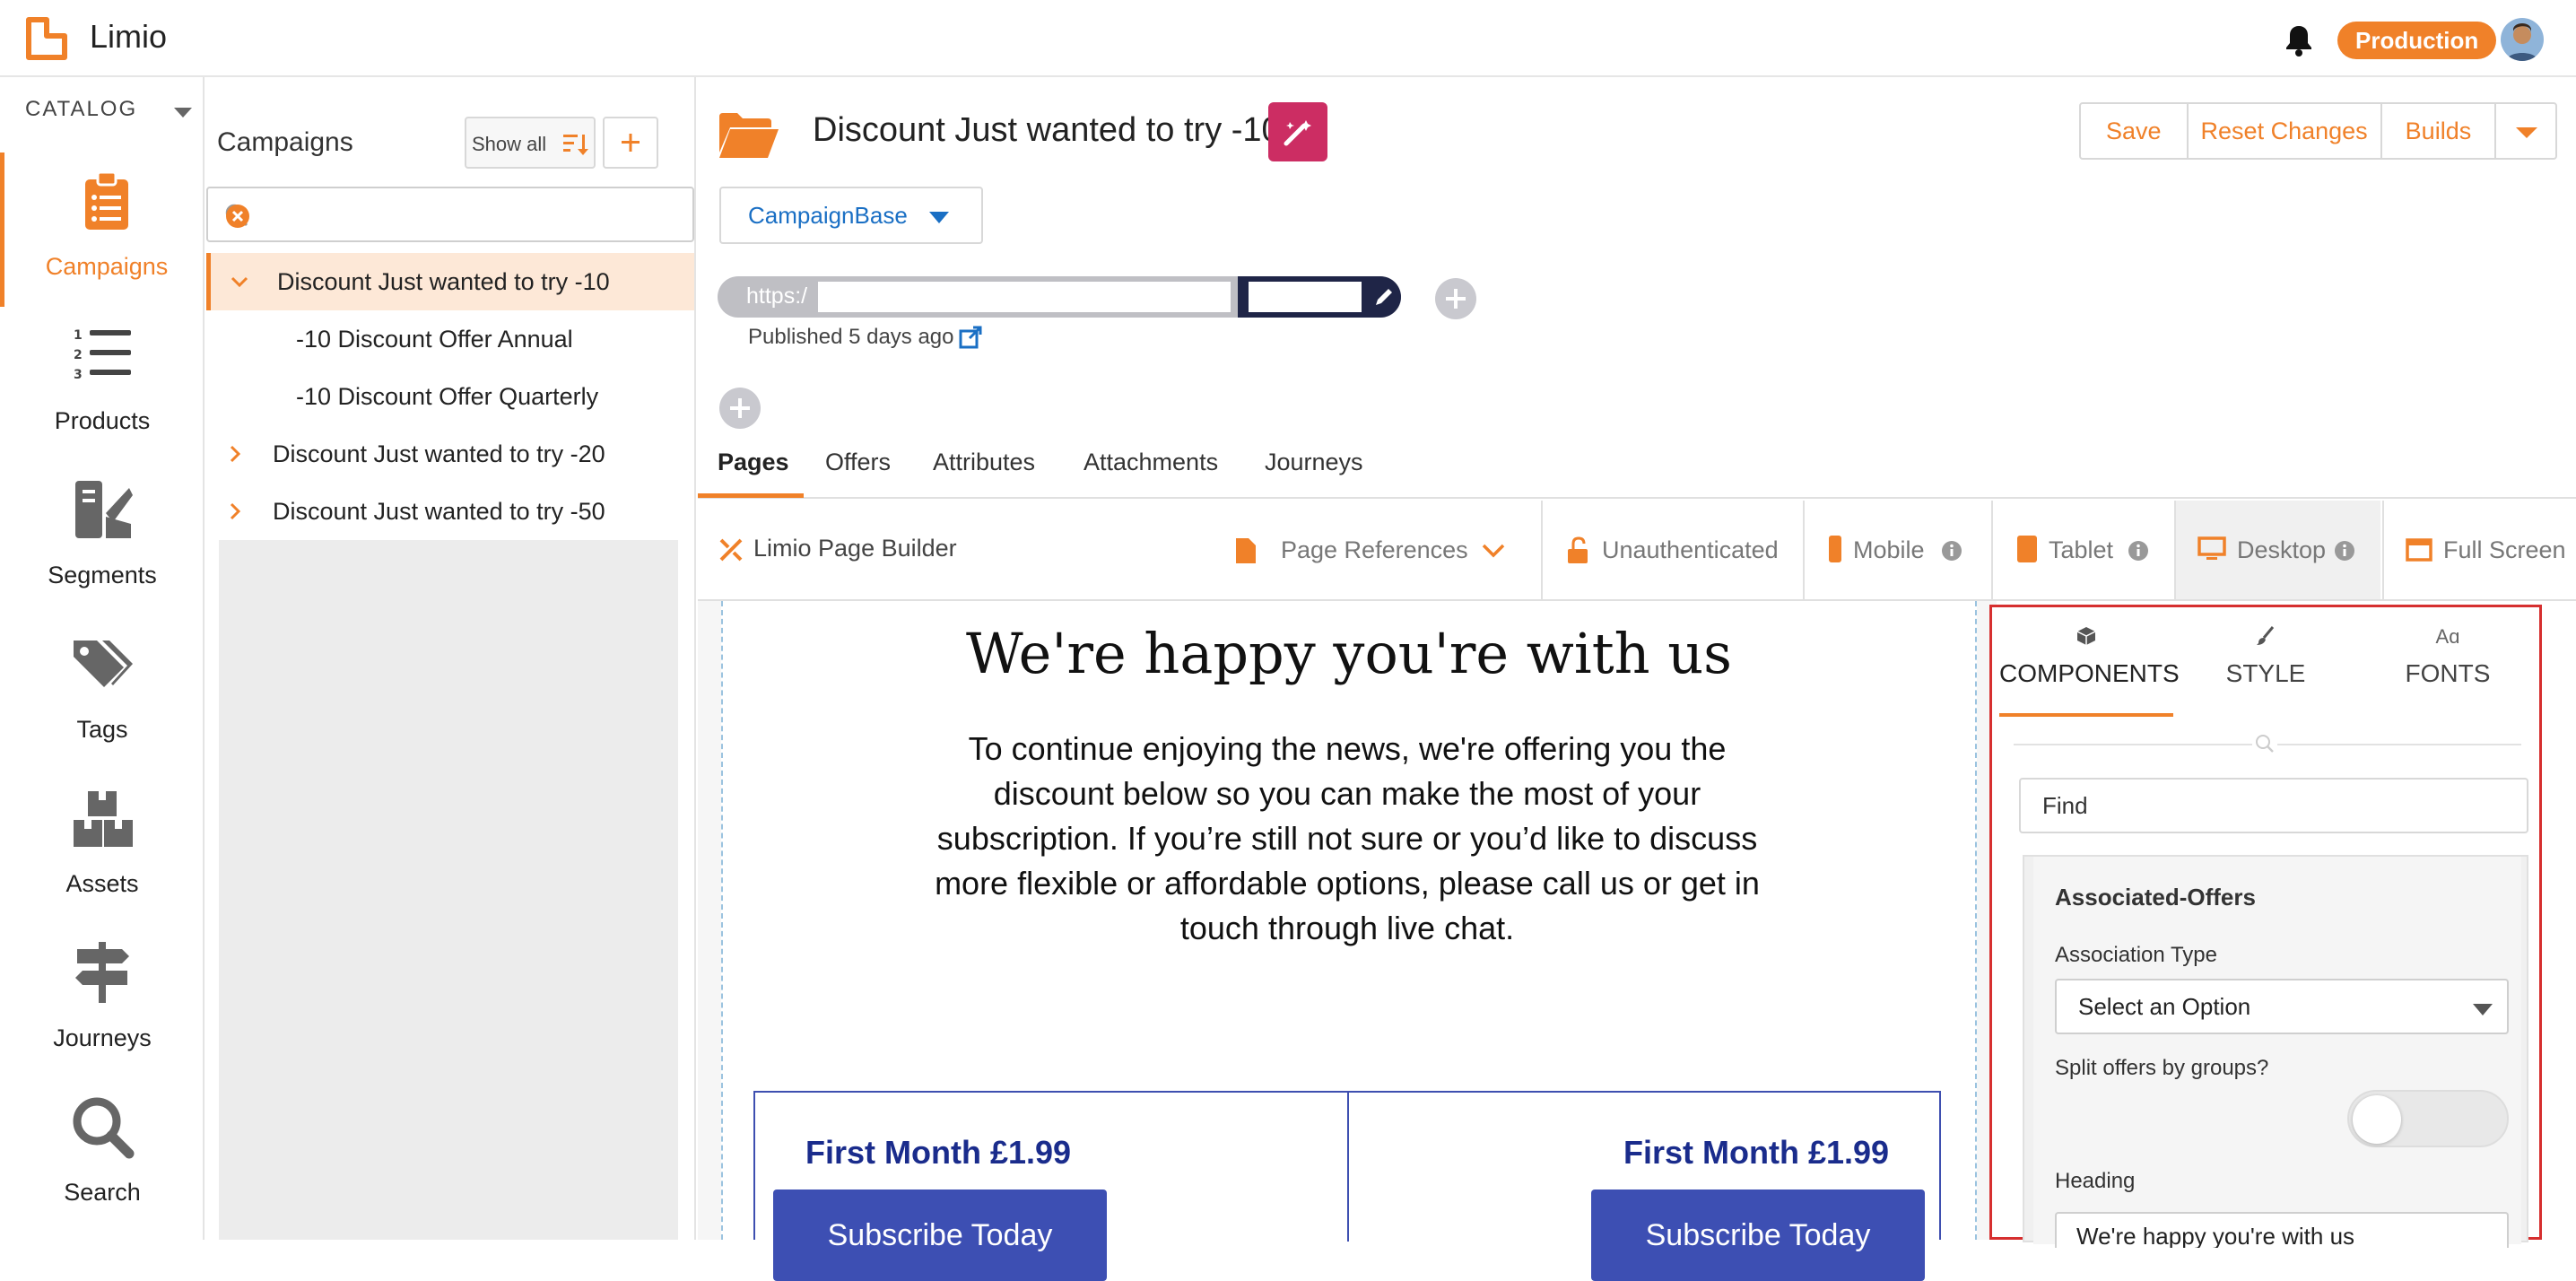  I want to click on nav-item-tags: Tags, so click(102, 692).